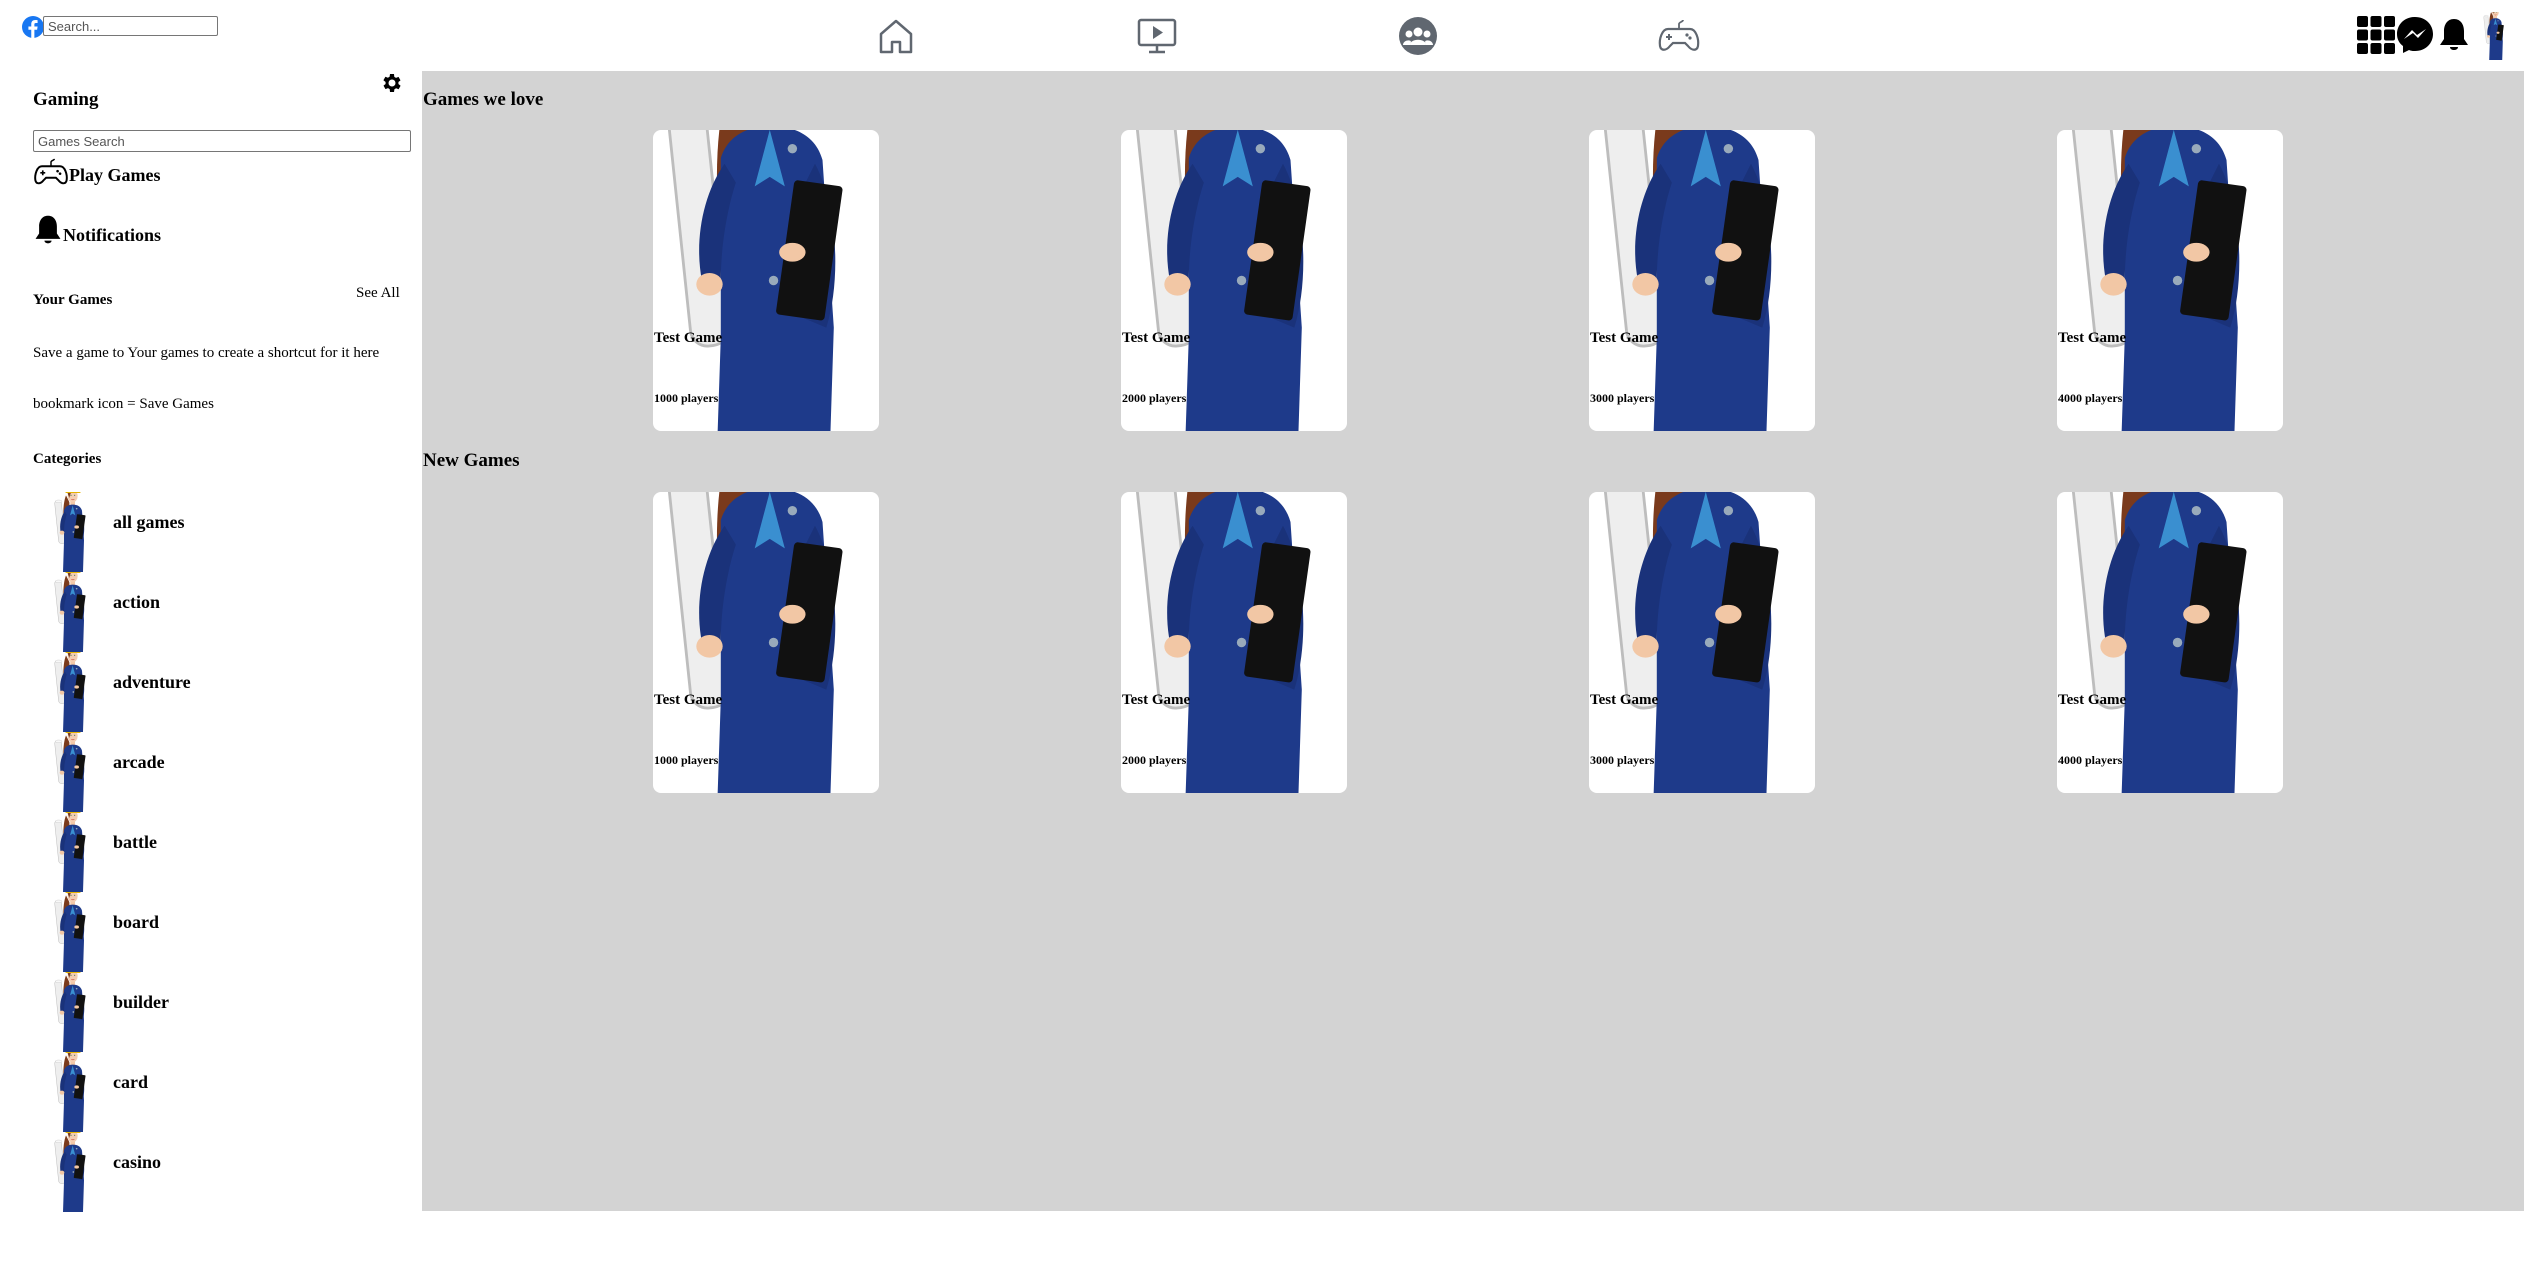  What do you see at coordinates (378, 293) in the screenshot?
I see `see-all-link: See All` at bounding box center [378, 293].